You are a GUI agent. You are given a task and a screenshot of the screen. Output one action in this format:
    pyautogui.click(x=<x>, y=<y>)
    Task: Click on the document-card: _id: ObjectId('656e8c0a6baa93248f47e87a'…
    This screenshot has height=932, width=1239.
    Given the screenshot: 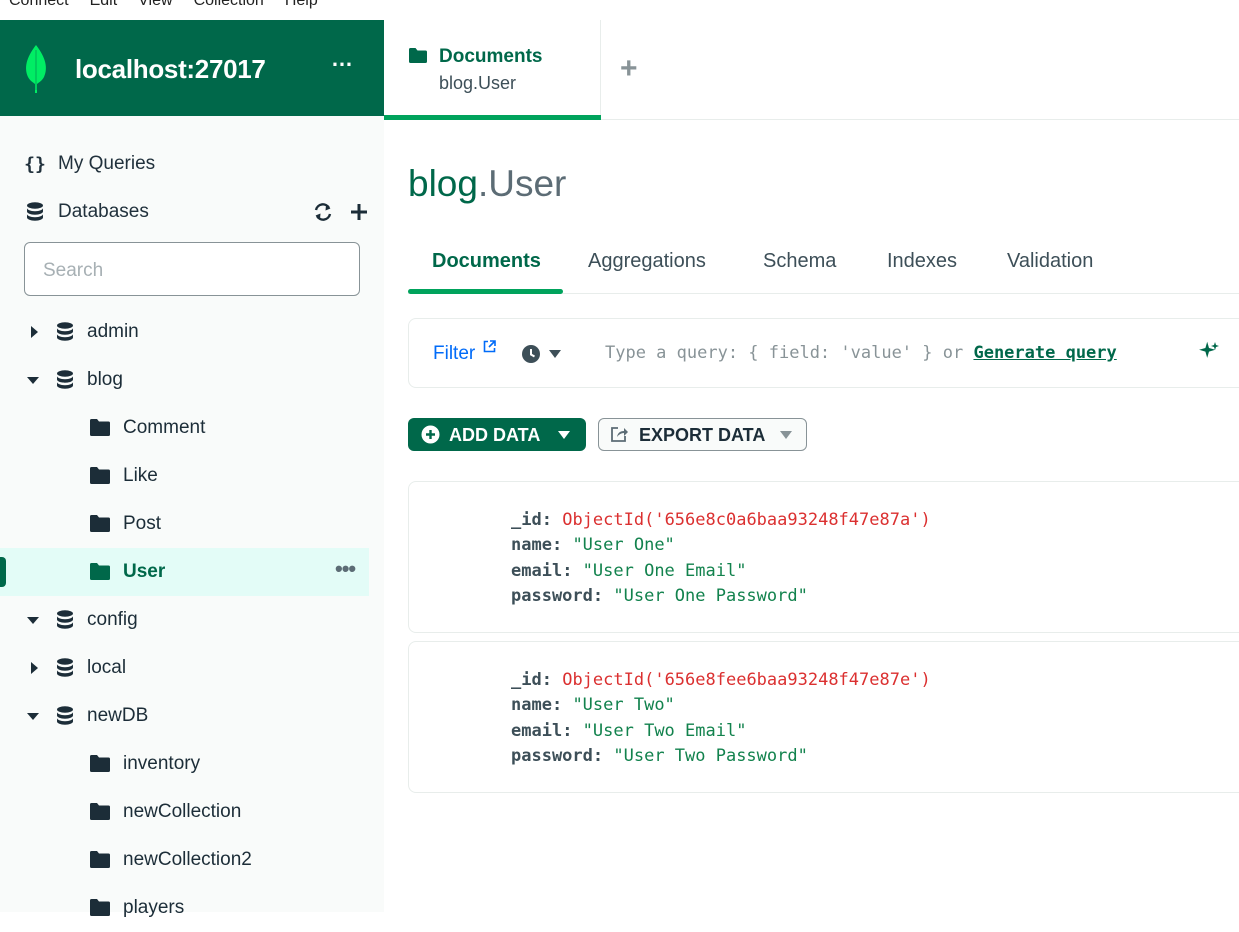 What is the action you would take?
    pyautogui.click(x=823, y=557)
    